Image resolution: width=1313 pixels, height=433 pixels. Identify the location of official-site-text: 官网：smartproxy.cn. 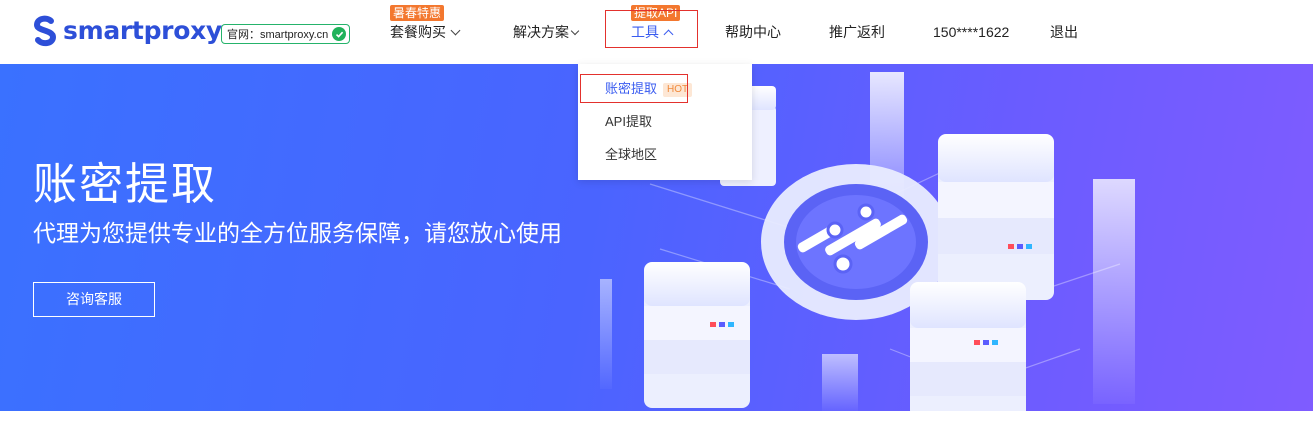
(278, 35).